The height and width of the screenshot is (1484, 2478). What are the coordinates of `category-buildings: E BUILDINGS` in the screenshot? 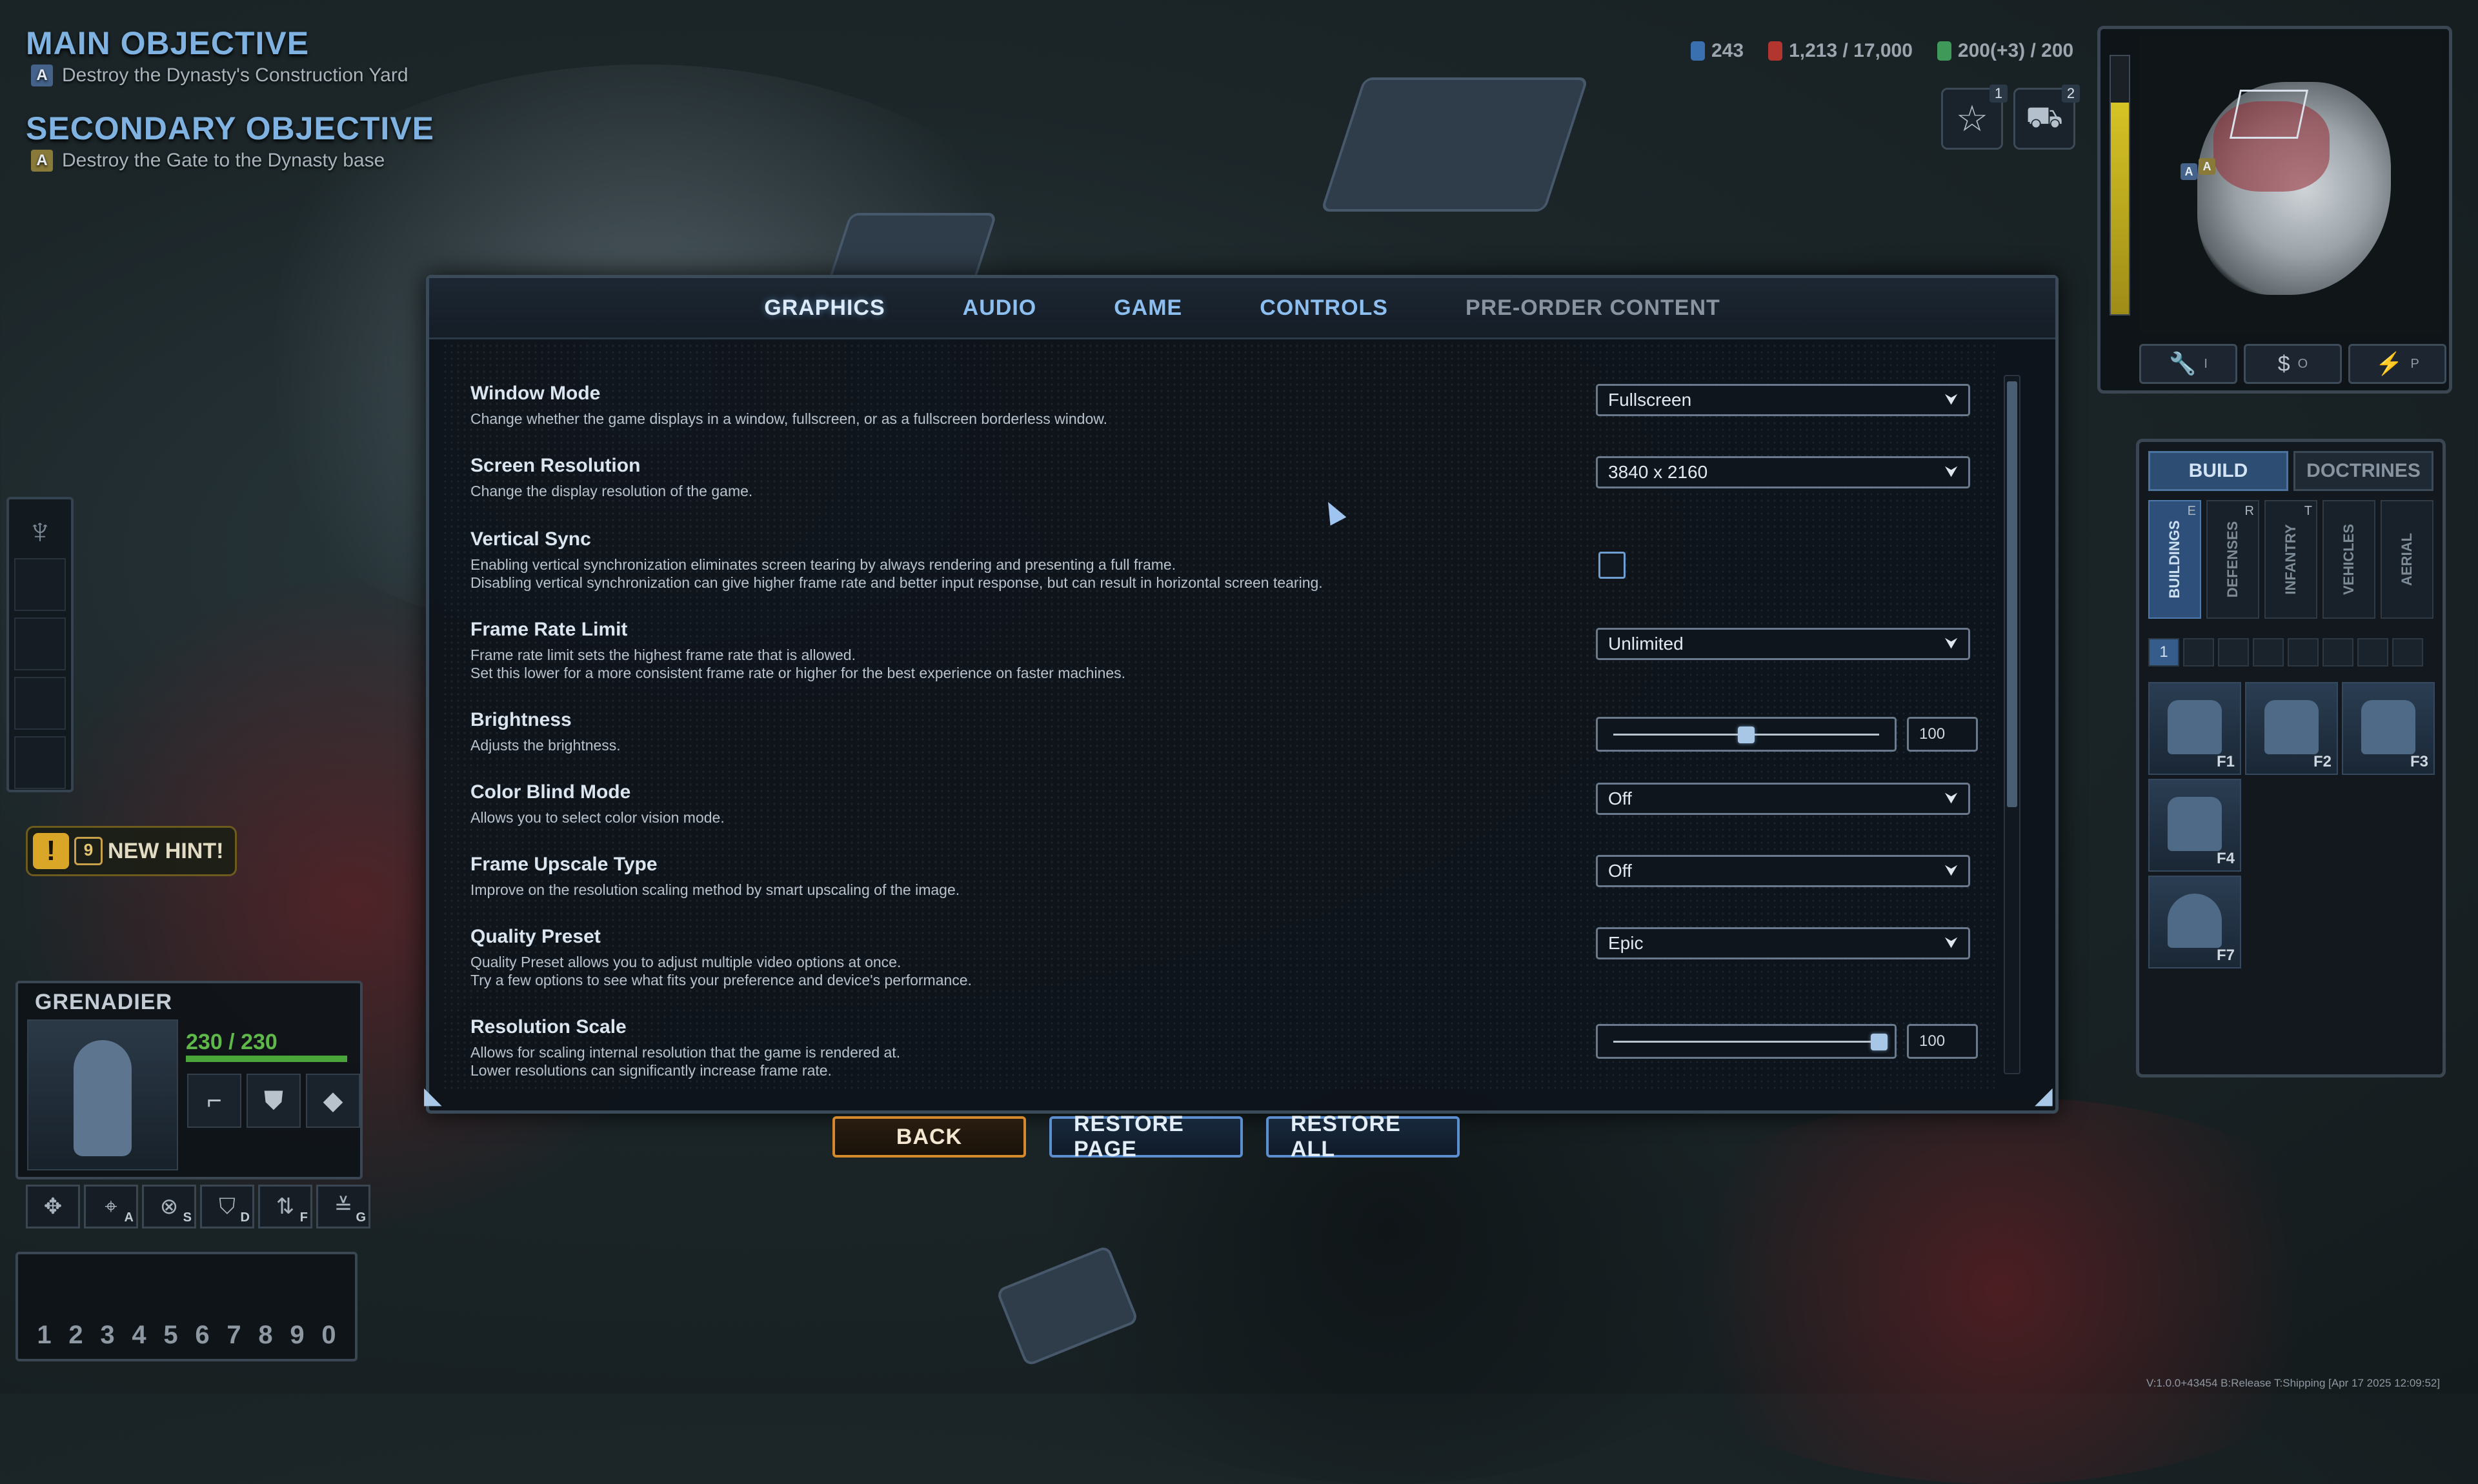 It's located at (2174, 560).